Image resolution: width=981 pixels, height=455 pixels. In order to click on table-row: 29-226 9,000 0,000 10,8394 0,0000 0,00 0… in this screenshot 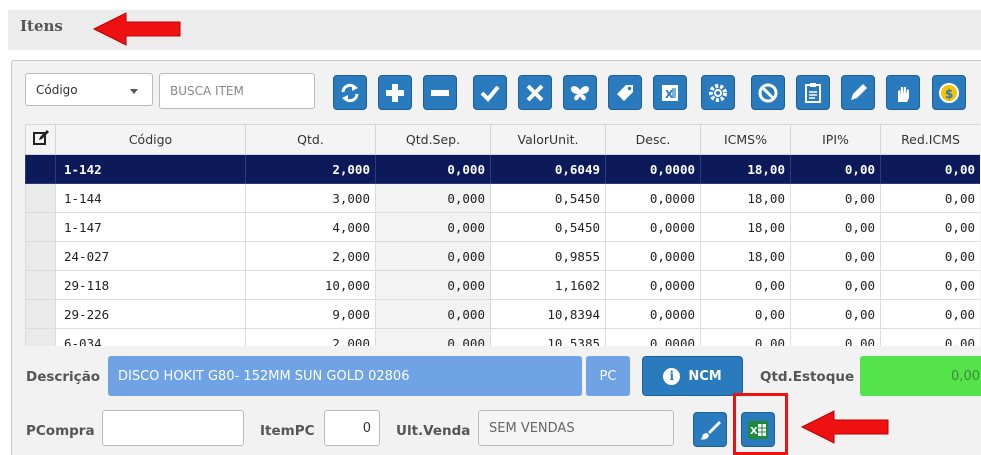, I will do `click(502, 314)`.